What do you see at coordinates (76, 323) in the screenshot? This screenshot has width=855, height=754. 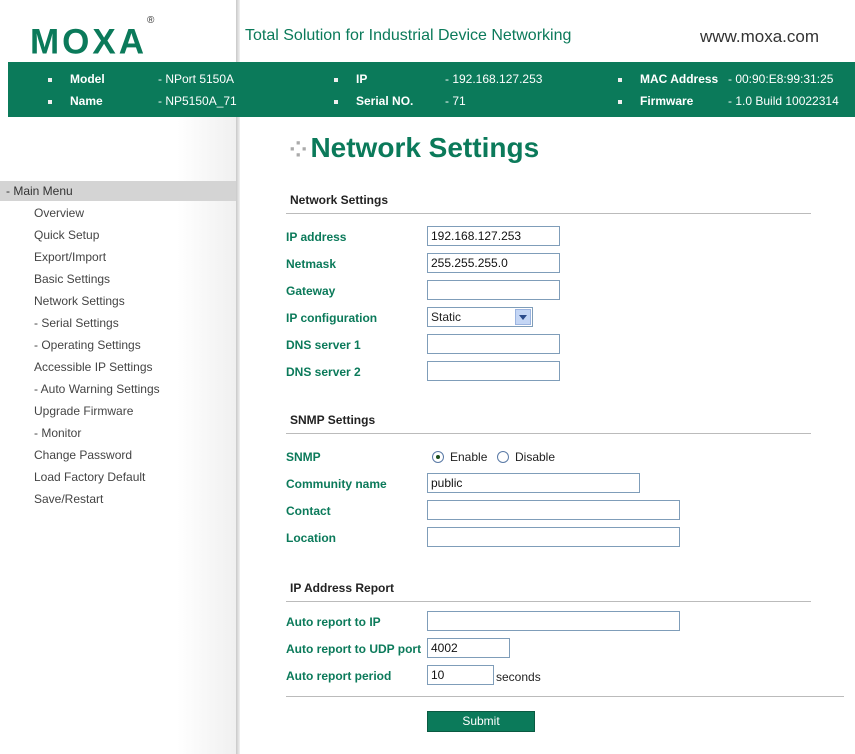 I see `menu-item-serial-settings: - Serial Settings` at bounding box center [76, 323].